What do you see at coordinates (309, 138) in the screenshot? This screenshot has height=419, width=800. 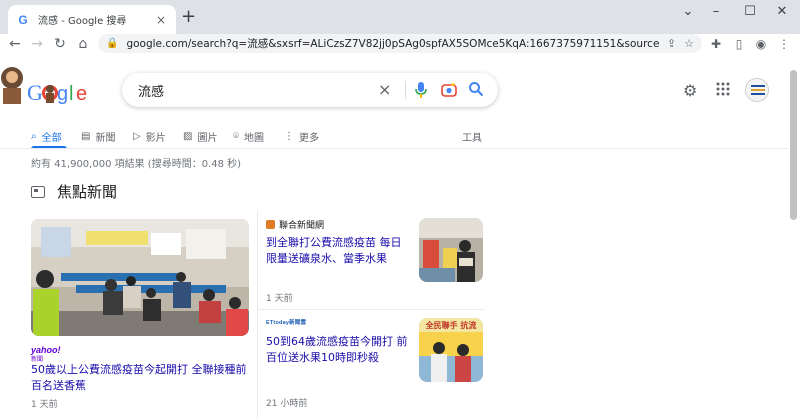 I see `tab-label: 更多` at bounding box center [309, 138].